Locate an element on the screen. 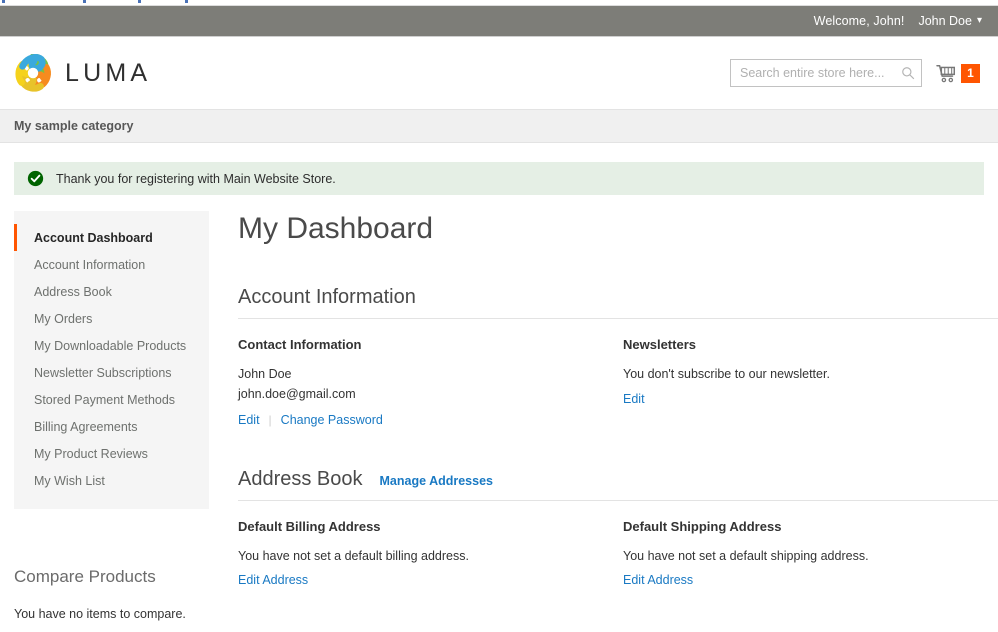 This screenshot has width=998, height=632. header-actions: 1 is located at coordinates (855, 73).